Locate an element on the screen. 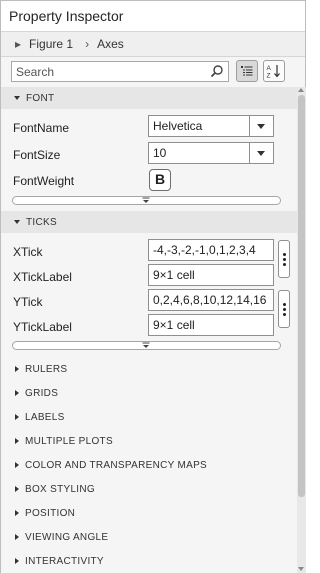 The width and height of the screenshot is (320, 573). search-icon is located at coordinates (216, 71).